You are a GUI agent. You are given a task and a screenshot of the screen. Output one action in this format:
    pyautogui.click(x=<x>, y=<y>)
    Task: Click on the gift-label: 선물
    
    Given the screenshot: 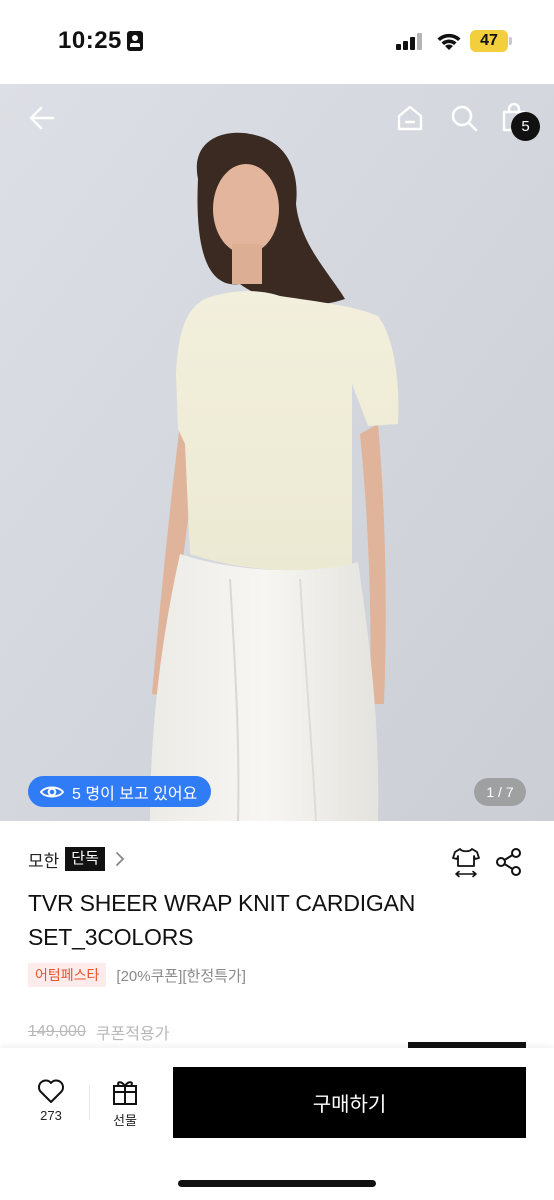 What is the action you would take?
    pyautogui.click(x=125, y=1120)
    